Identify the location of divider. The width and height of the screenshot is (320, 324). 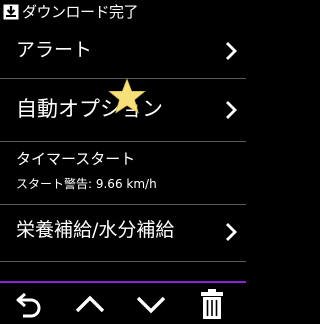
(123, 261).